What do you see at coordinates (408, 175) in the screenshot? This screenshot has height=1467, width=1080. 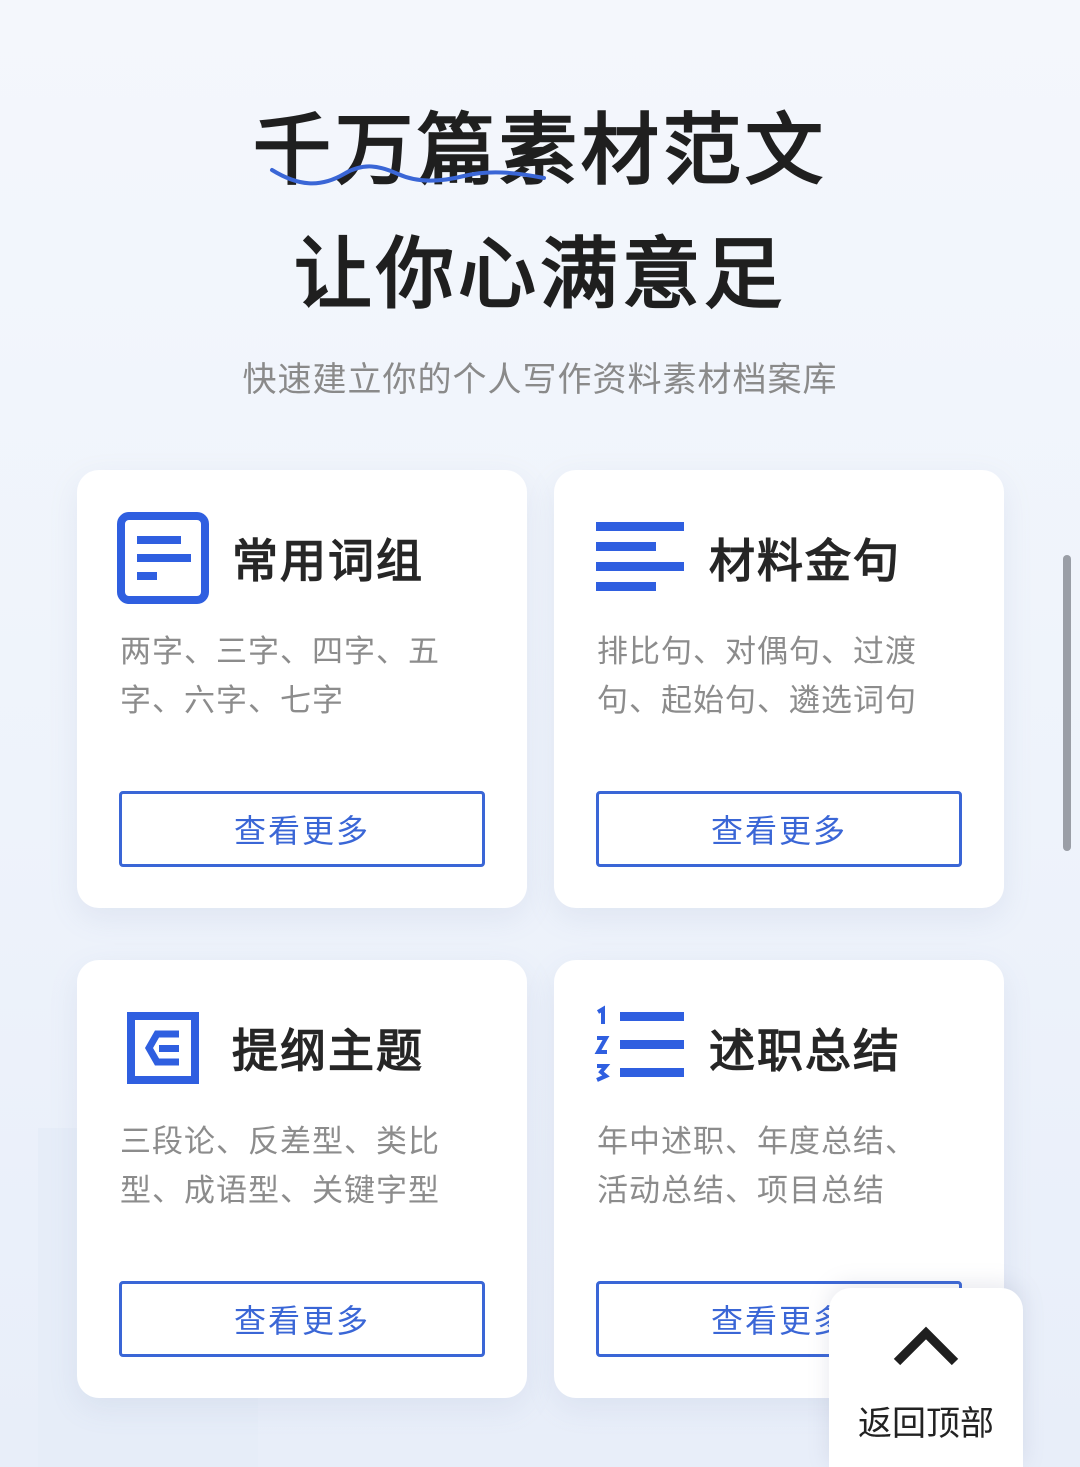 I see `squiggle-underline-decoration` at bounding box center [408, 175].